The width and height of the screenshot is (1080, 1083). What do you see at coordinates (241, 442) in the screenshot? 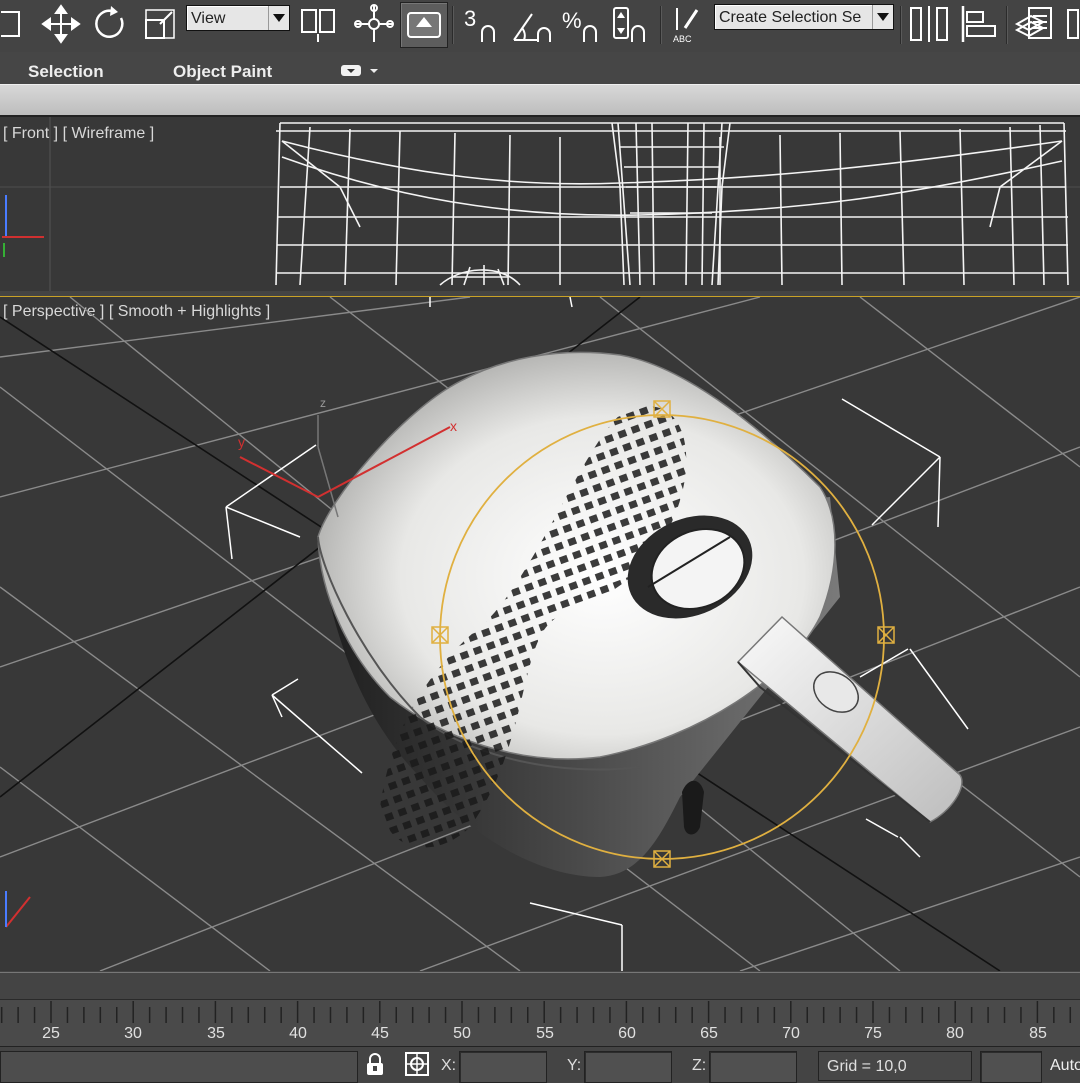
I see `svg-text: y` at bounding box center [241, 442].